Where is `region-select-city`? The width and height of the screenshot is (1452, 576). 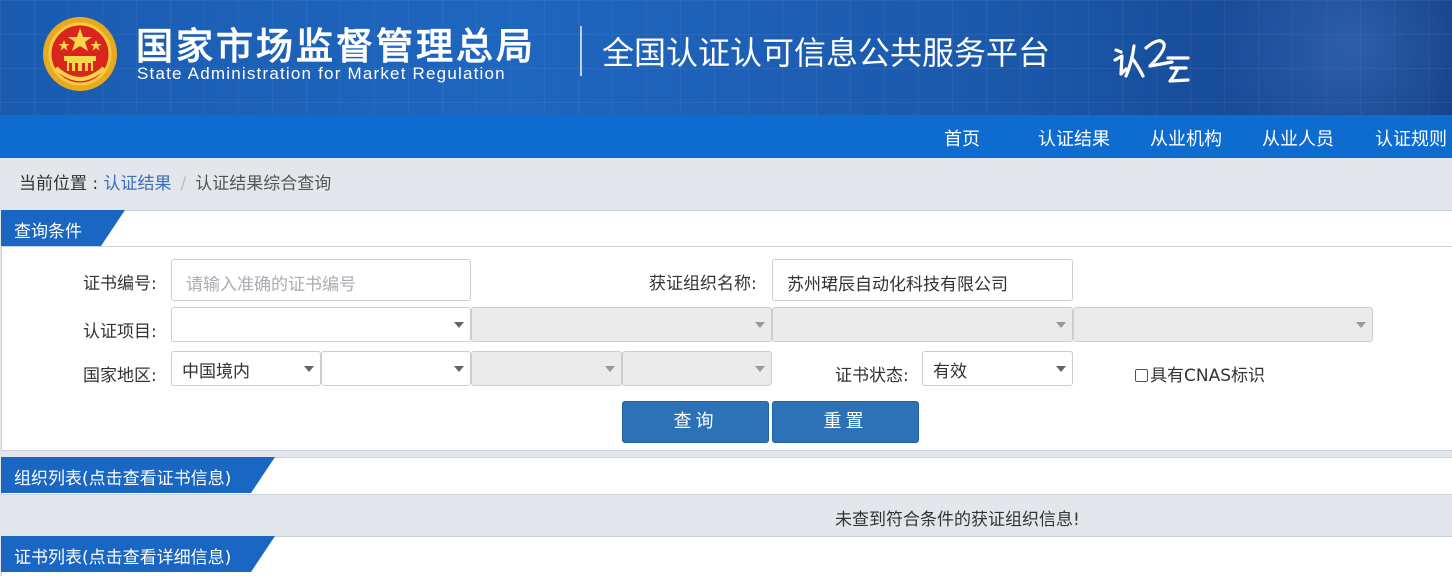
region-select-city is located at coordinates (546, 368).